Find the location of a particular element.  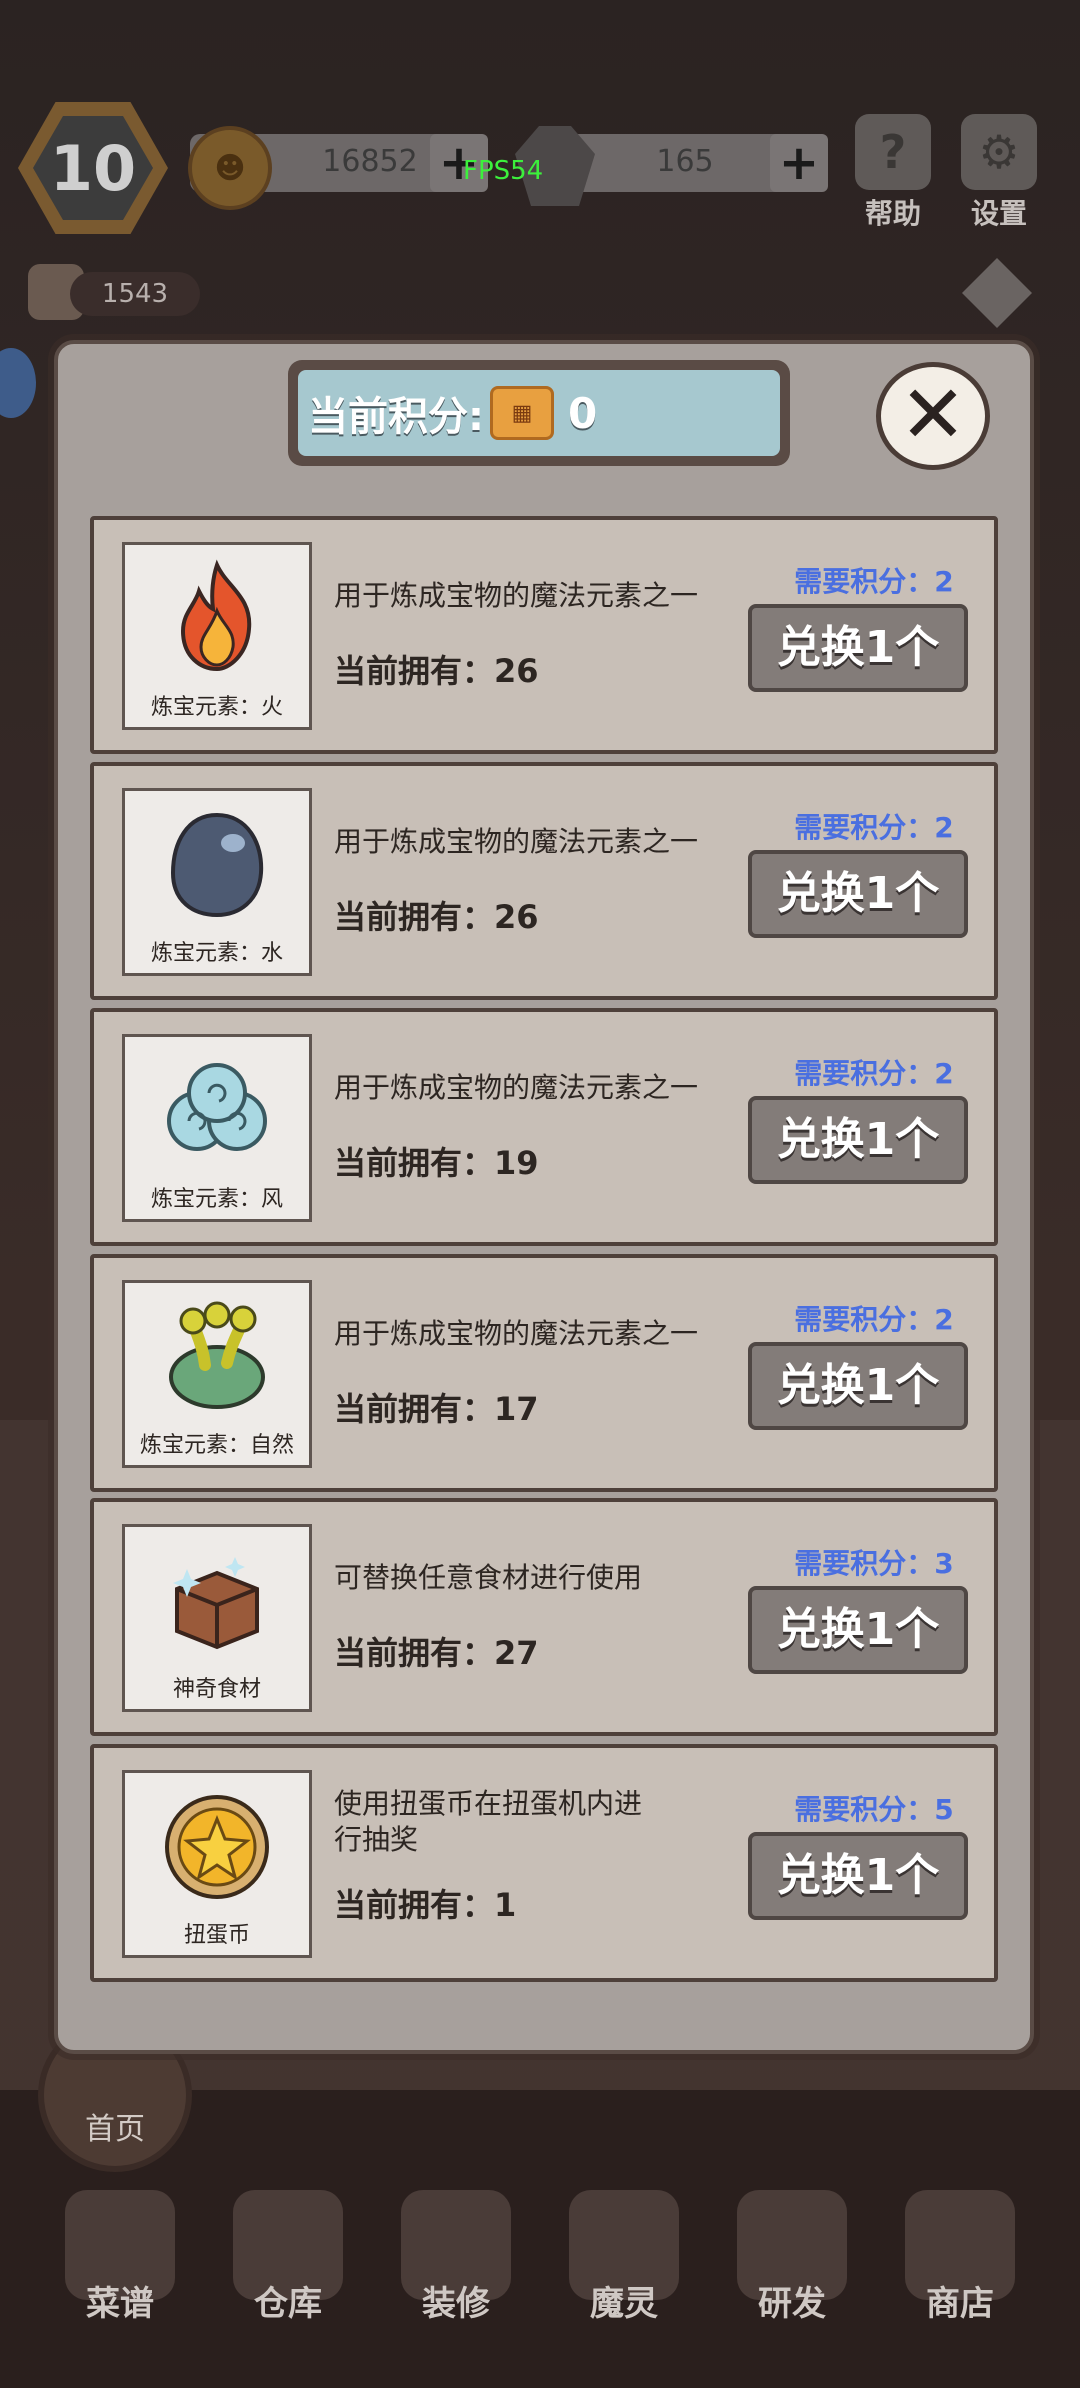

help-label: 帮助 is located at coordinates (892, 213).